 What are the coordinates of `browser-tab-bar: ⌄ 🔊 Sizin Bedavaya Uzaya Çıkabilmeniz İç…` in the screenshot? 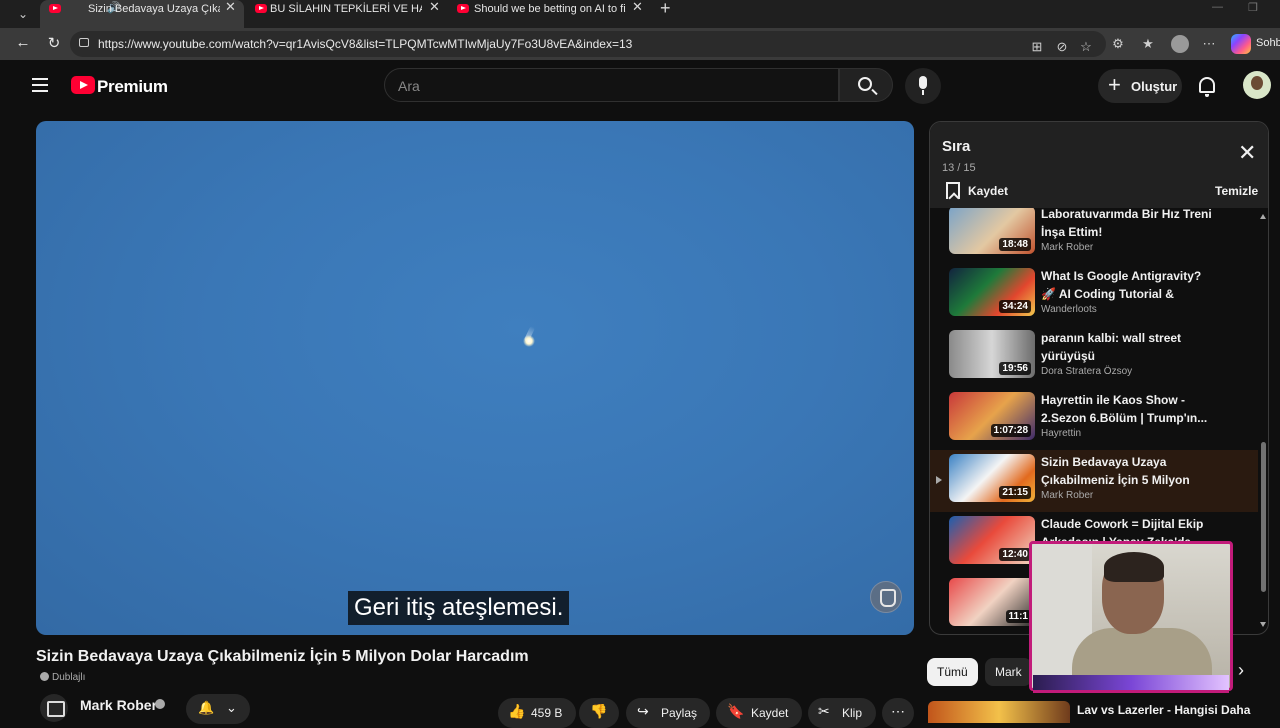 It's located at (640, 14).